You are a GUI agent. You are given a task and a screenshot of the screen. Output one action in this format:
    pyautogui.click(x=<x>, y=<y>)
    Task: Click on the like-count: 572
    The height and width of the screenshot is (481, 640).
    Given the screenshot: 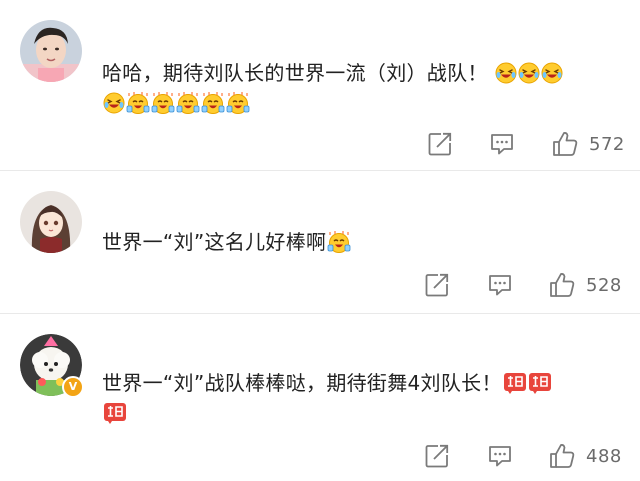 What is the action you would take?
    pyautogui.click(x=607, y=144)
    